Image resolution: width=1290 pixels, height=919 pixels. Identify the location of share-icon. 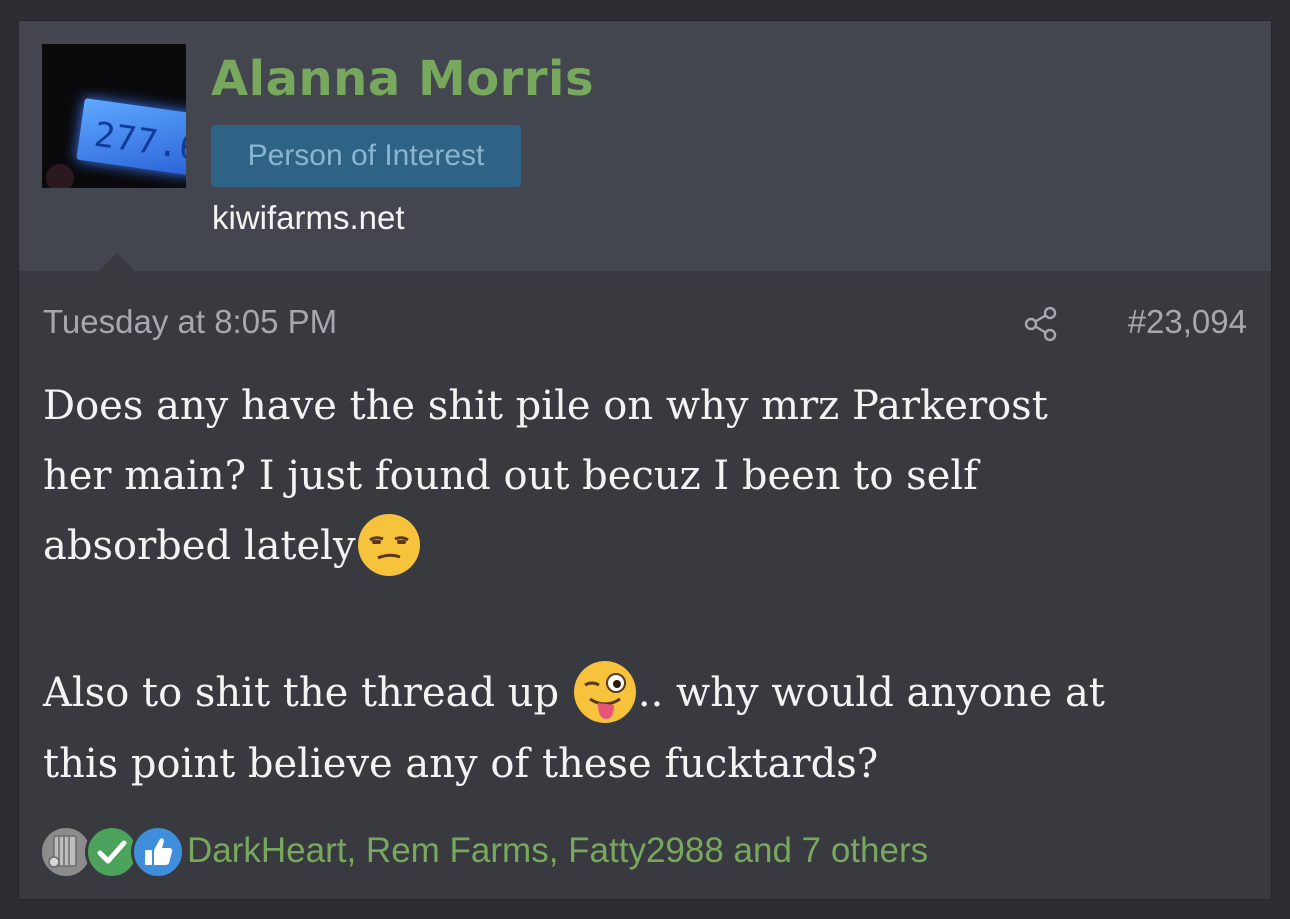
(1041, 324).